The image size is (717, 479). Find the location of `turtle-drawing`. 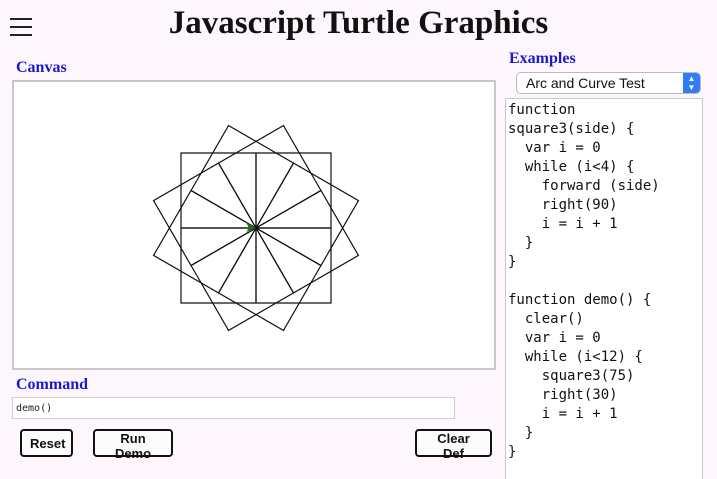

turtle-drawing is located at coordinates (256, 228).